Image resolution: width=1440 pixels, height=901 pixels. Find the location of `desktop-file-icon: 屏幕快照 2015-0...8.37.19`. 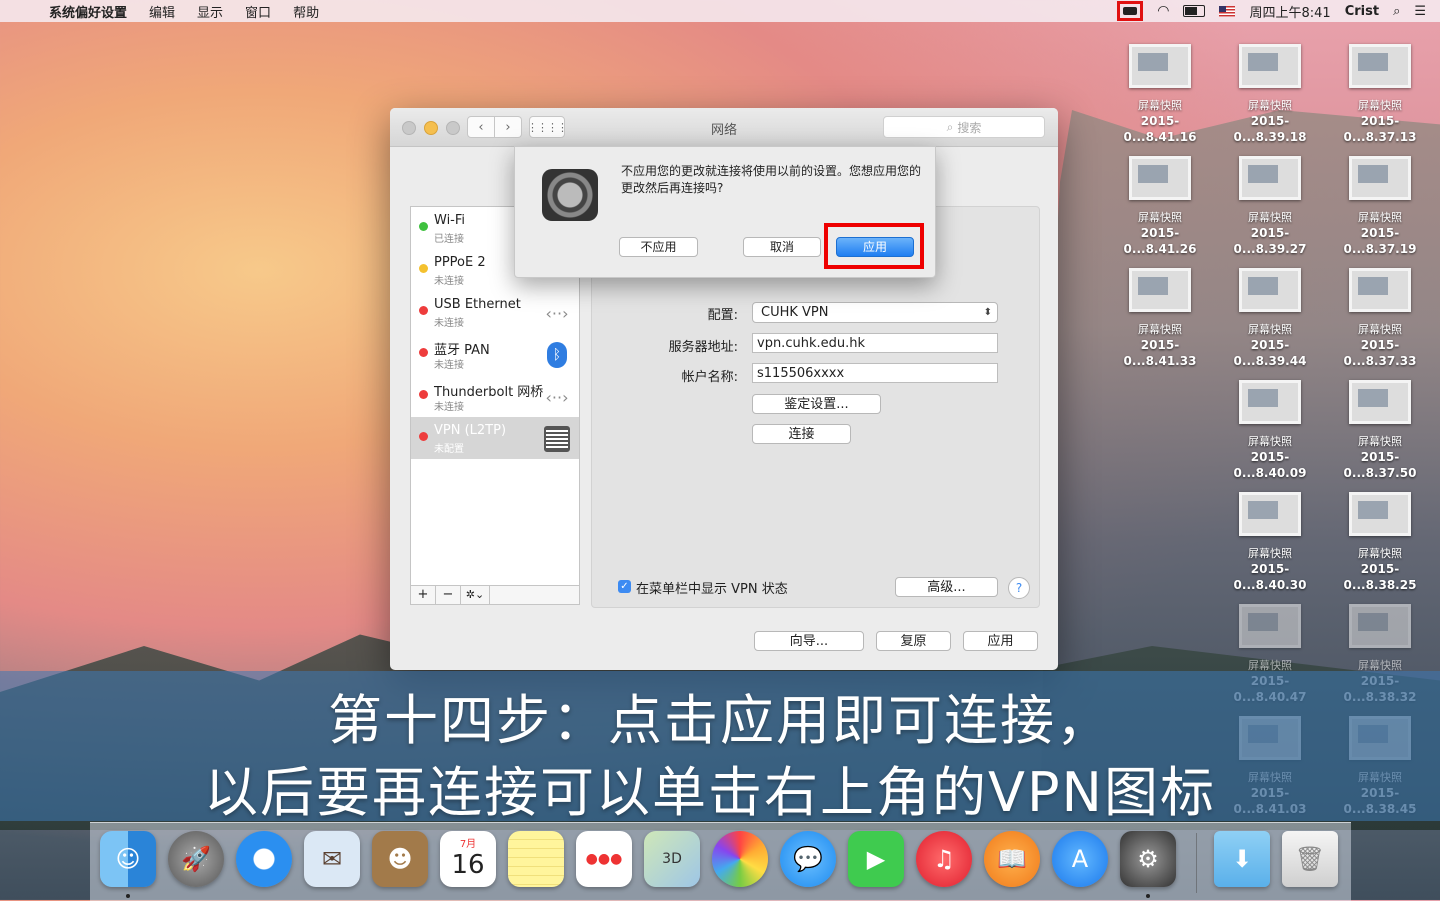

desktop-file-icon: 屏幕快照 2015-0...8.37.19 is located at coordinates (1380, 206).